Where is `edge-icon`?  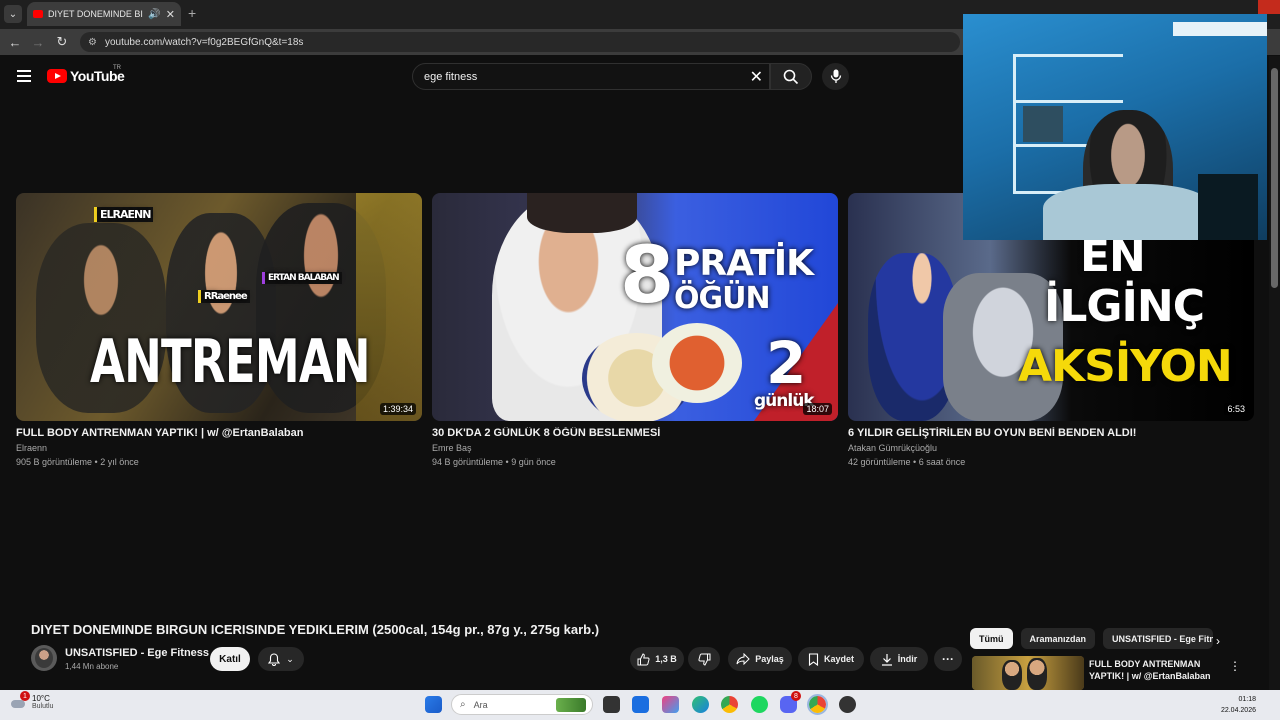 edge-icon is located at coordinates (700, 704).